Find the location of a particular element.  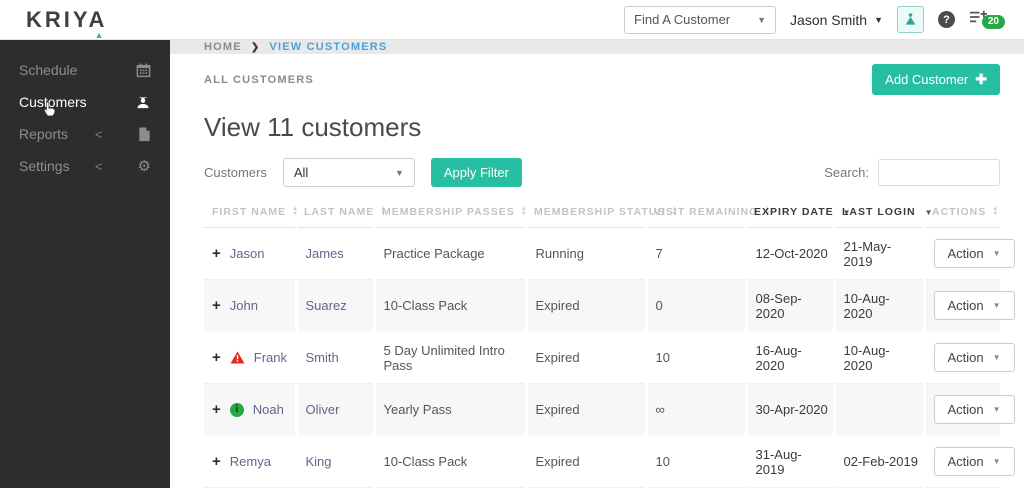

kriya-logo: KRIYA ▲ is located at coordinates (67, 23).